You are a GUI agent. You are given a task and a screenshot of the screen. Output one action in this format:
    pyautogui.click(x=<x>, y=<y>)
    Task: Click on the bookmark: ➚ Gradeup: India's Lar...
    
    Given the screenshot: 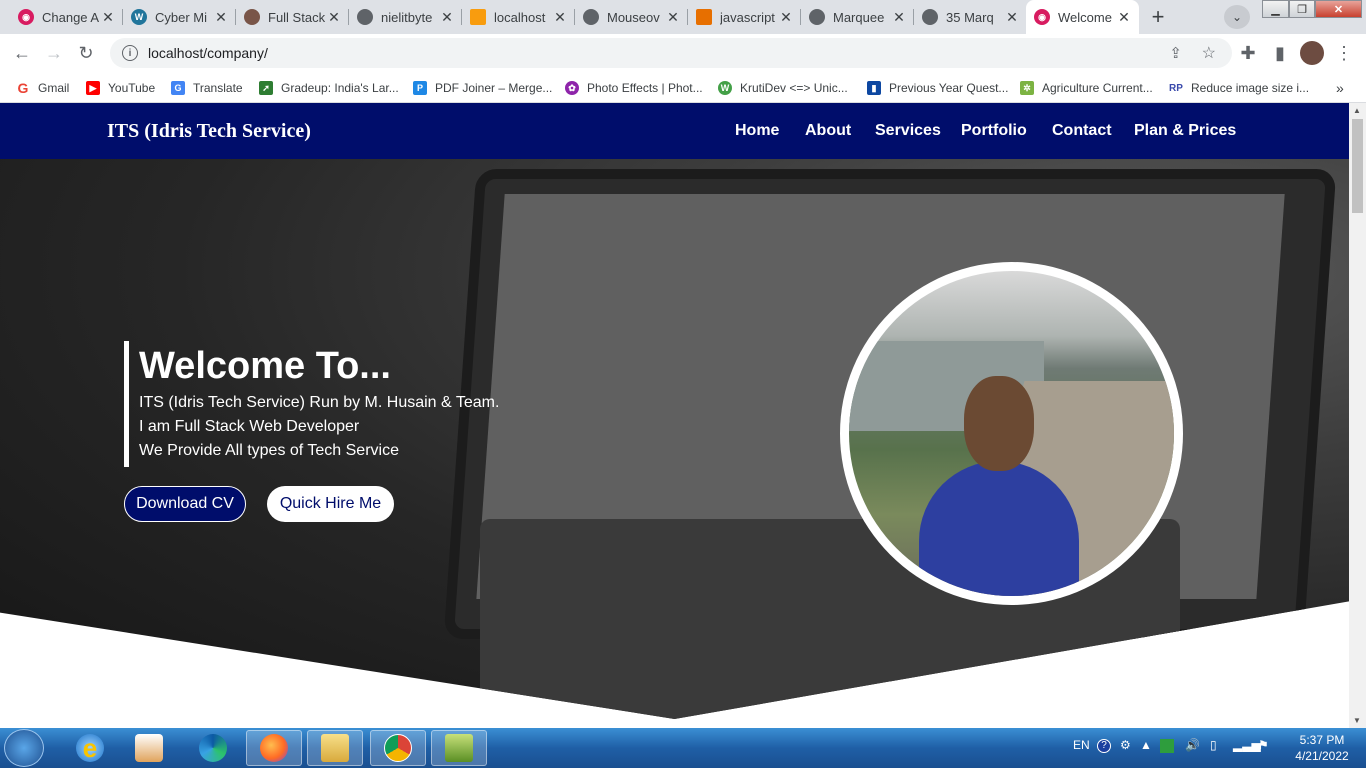 What is the action you would take?
    pyautogui.click(x=329, y=88)
    